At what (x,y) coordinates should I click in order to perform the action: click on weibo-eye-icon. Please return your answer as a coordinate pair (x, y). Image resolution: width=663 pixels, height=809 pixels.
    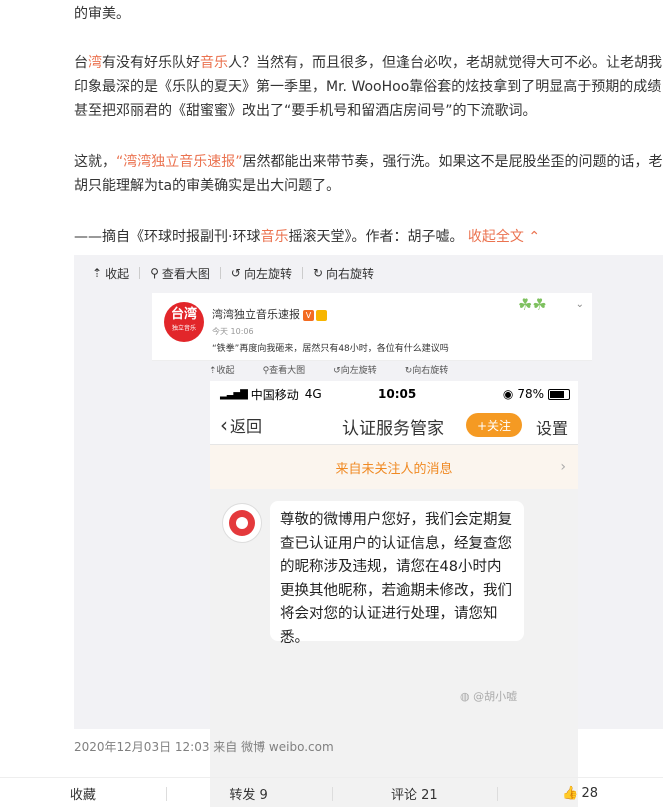
    Looking at the image, I should click on (242, 523).